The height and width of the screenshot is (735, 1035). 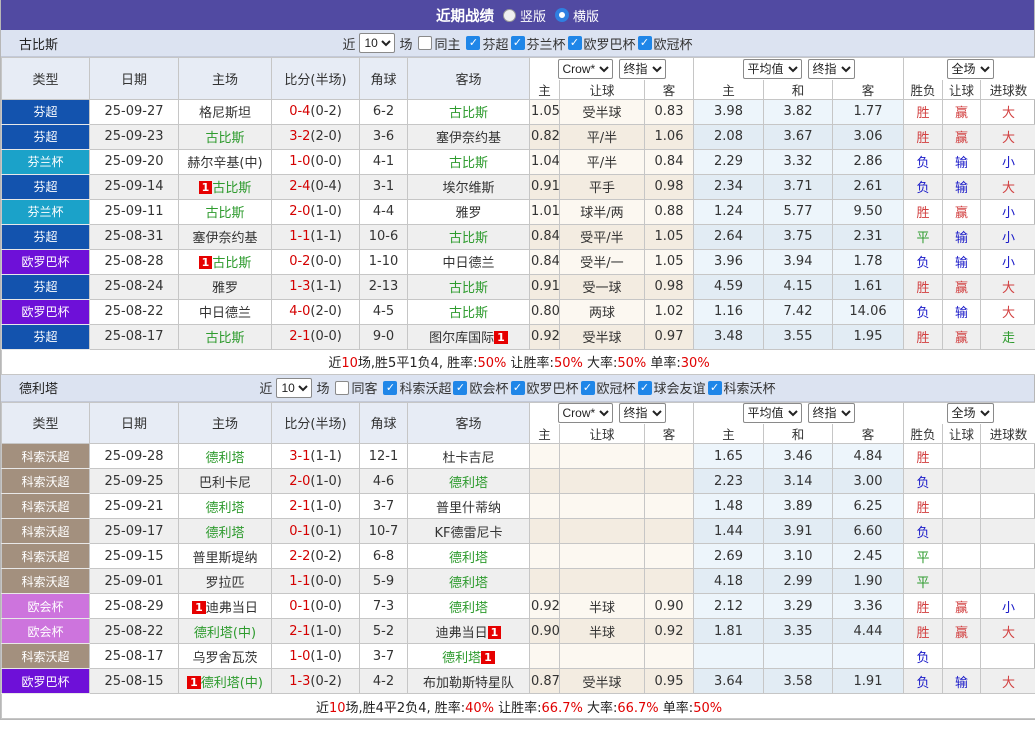 What do you see at coordinates (225, 631) in the screenshot?
I see `home-team-cell: 德利塔(中)` at bounding box center [225, 631].